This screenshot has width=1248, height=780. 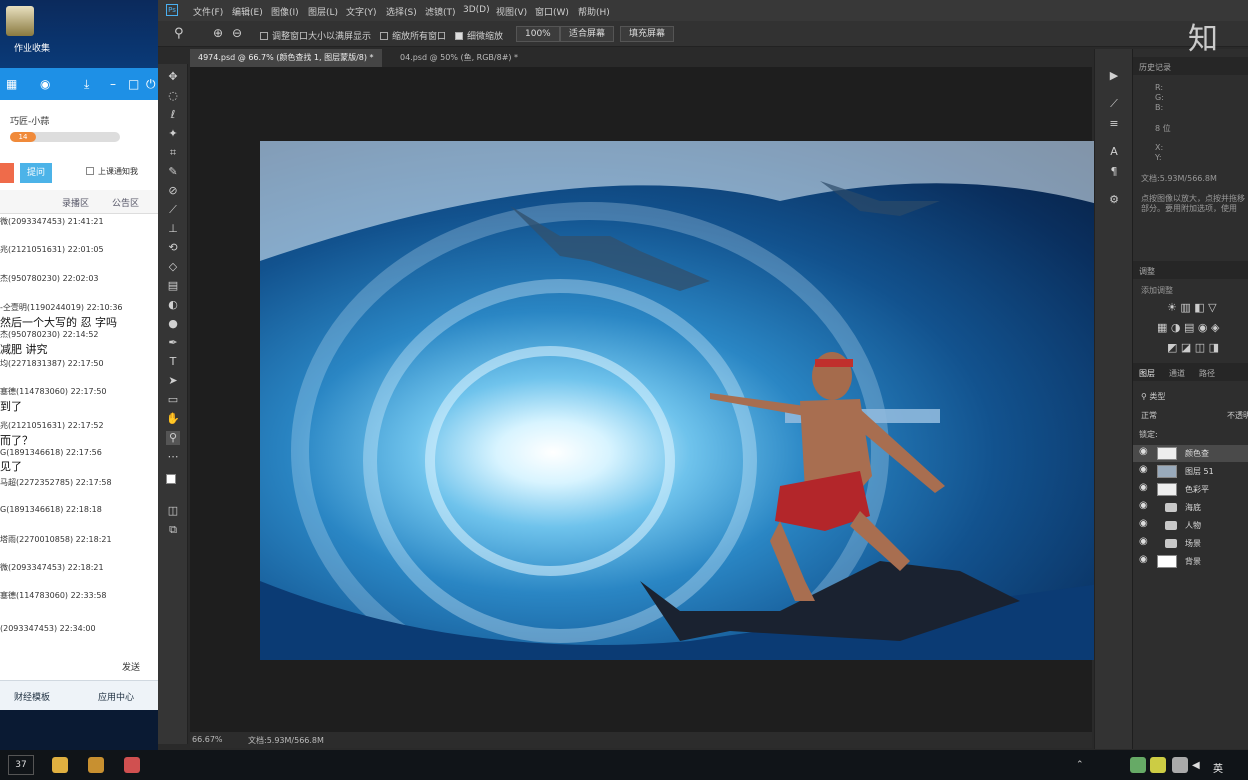 What do you see at coordinates (1114, 124) in the screenshot?
I see `adjust-icon: ≡` at bounding box center [1114, 124].